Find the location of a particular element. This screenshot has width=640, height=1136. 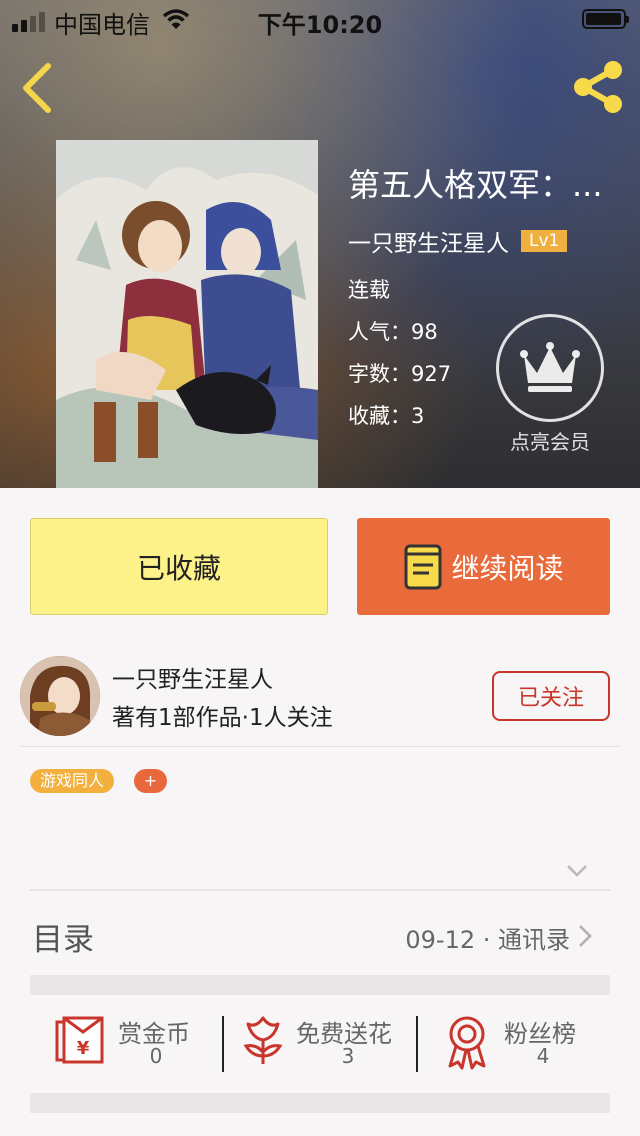

collected-label: 已收藏 is located at coordinates (178, 568).